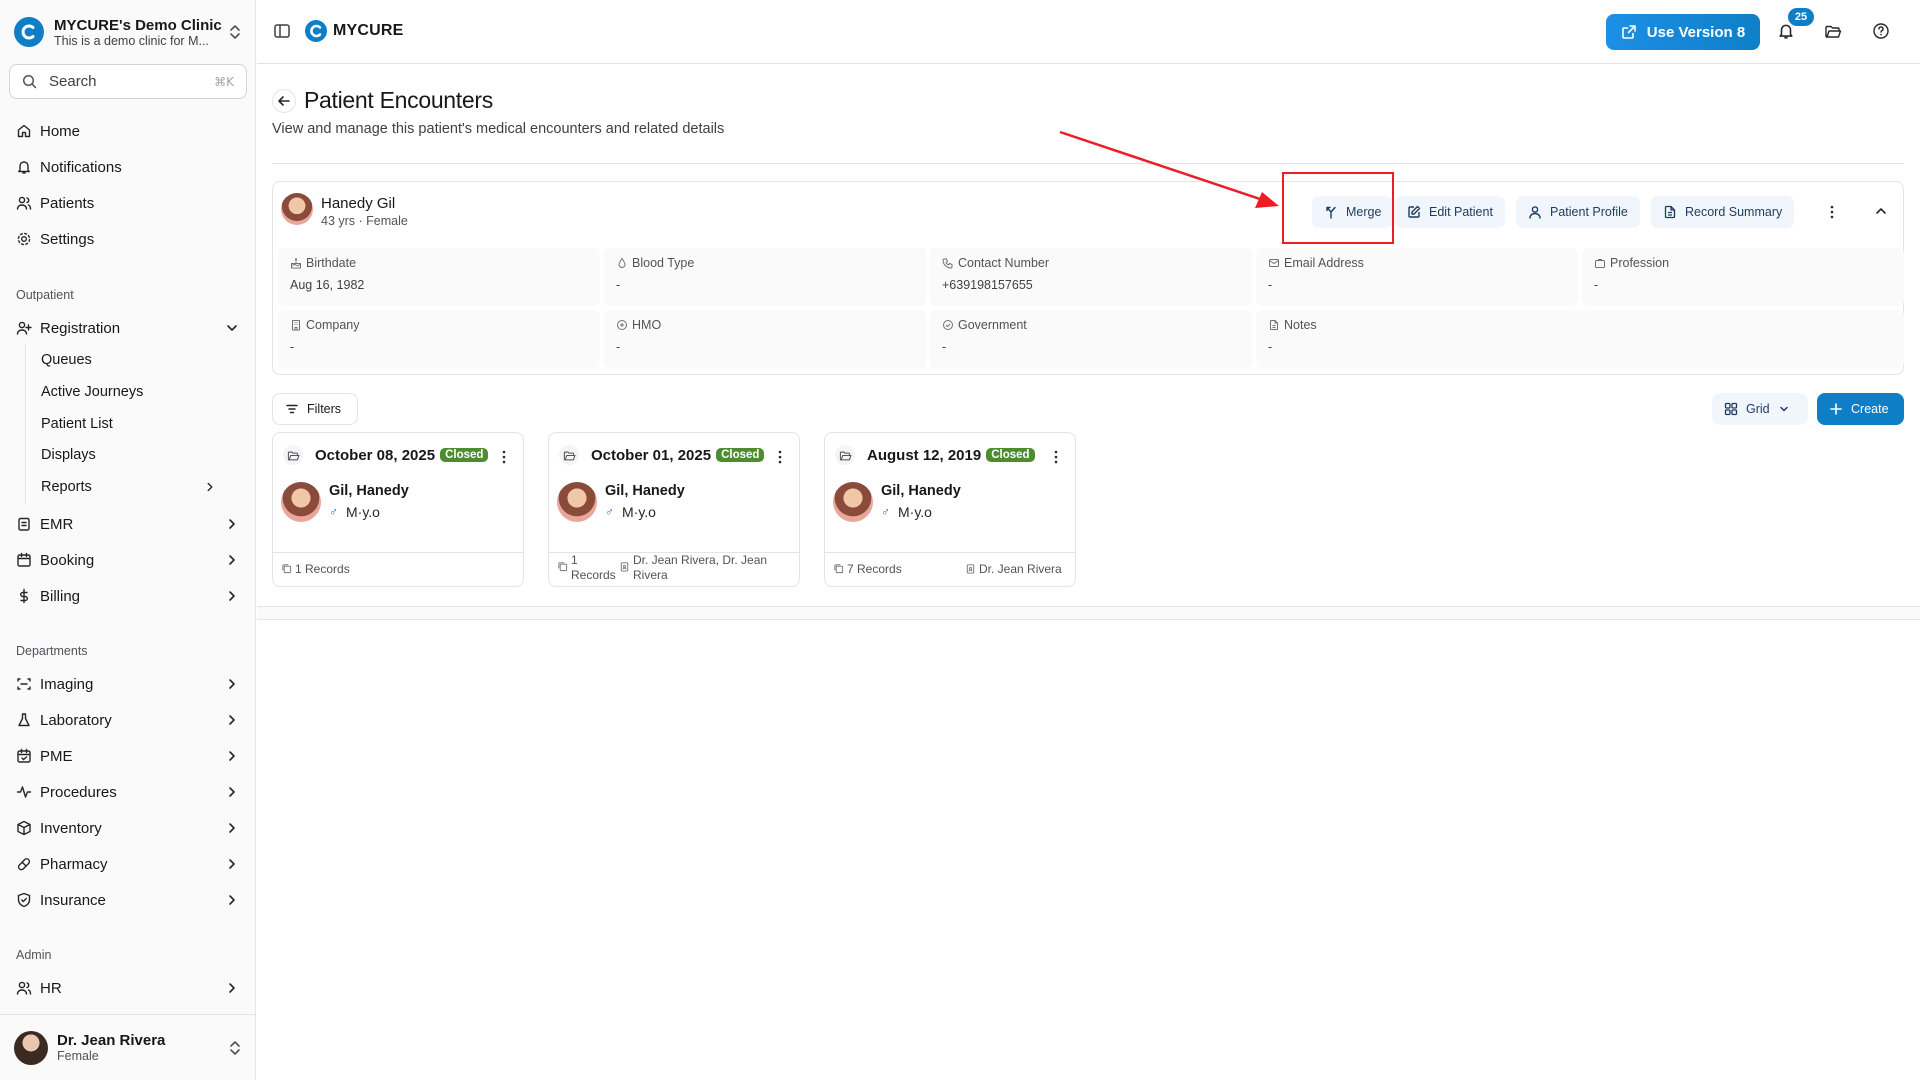 This screenshot has width=1920, height=1080. I want to click on folder-icon, so click(1833, 31).